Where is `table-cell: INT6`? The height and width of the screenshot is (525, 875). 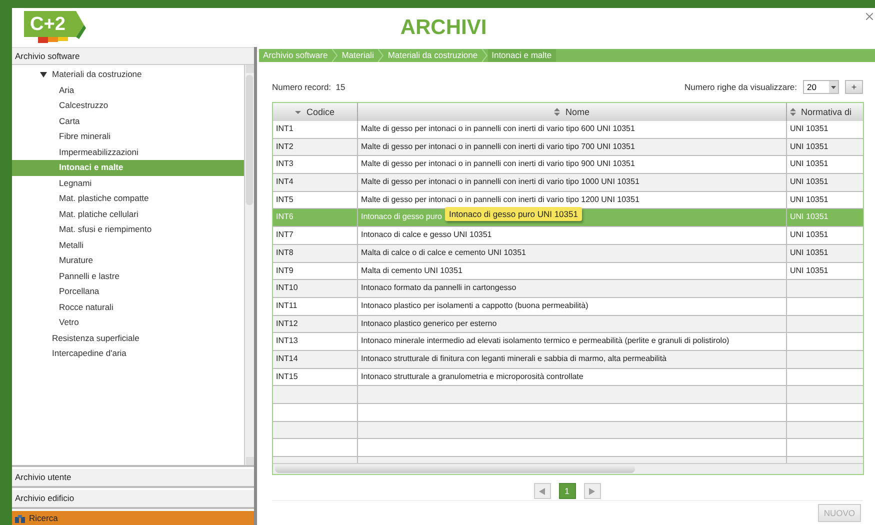
table-cell: INT6 is located at coordinates (285, 217).